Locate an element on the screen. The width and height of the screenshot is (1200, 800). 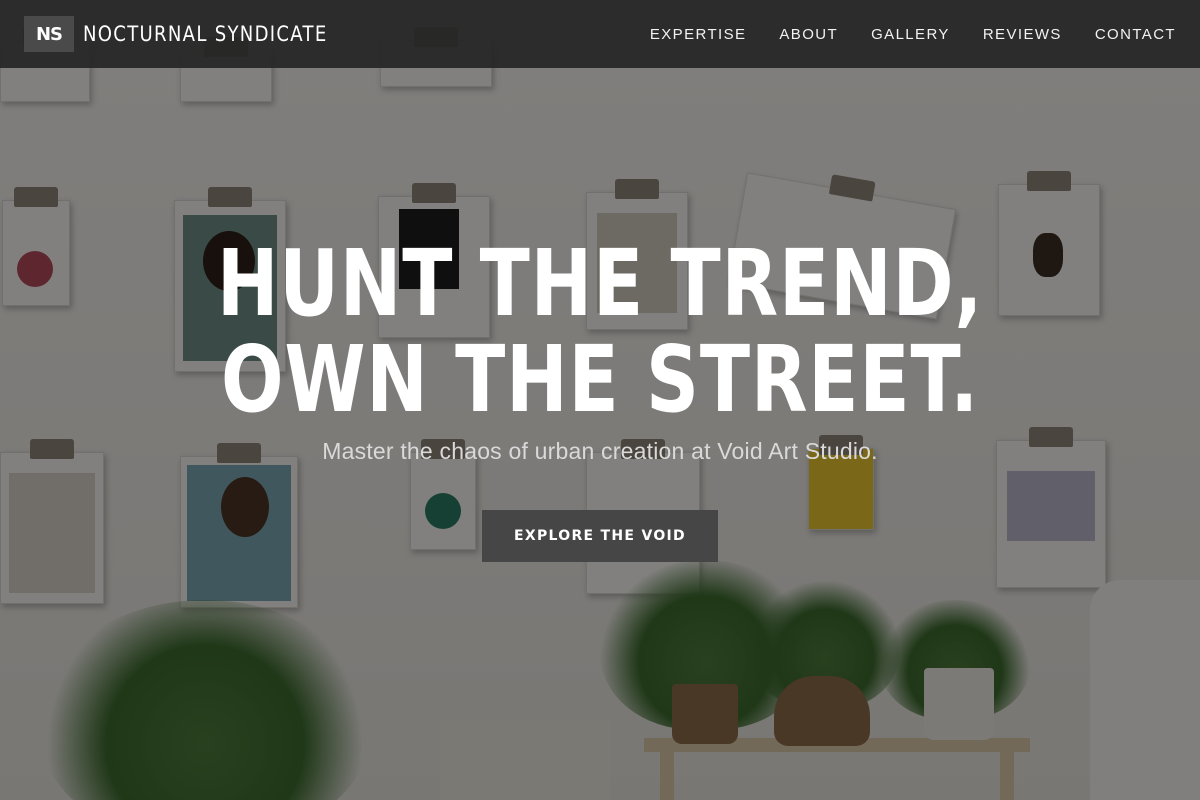
nav-link-gallery: GALLERY is located at coordinates (910, 34).